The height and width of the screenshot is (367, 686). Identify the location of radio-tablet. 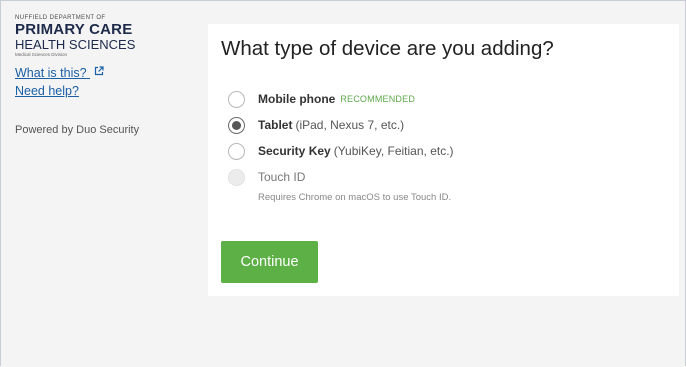
(236, 125).